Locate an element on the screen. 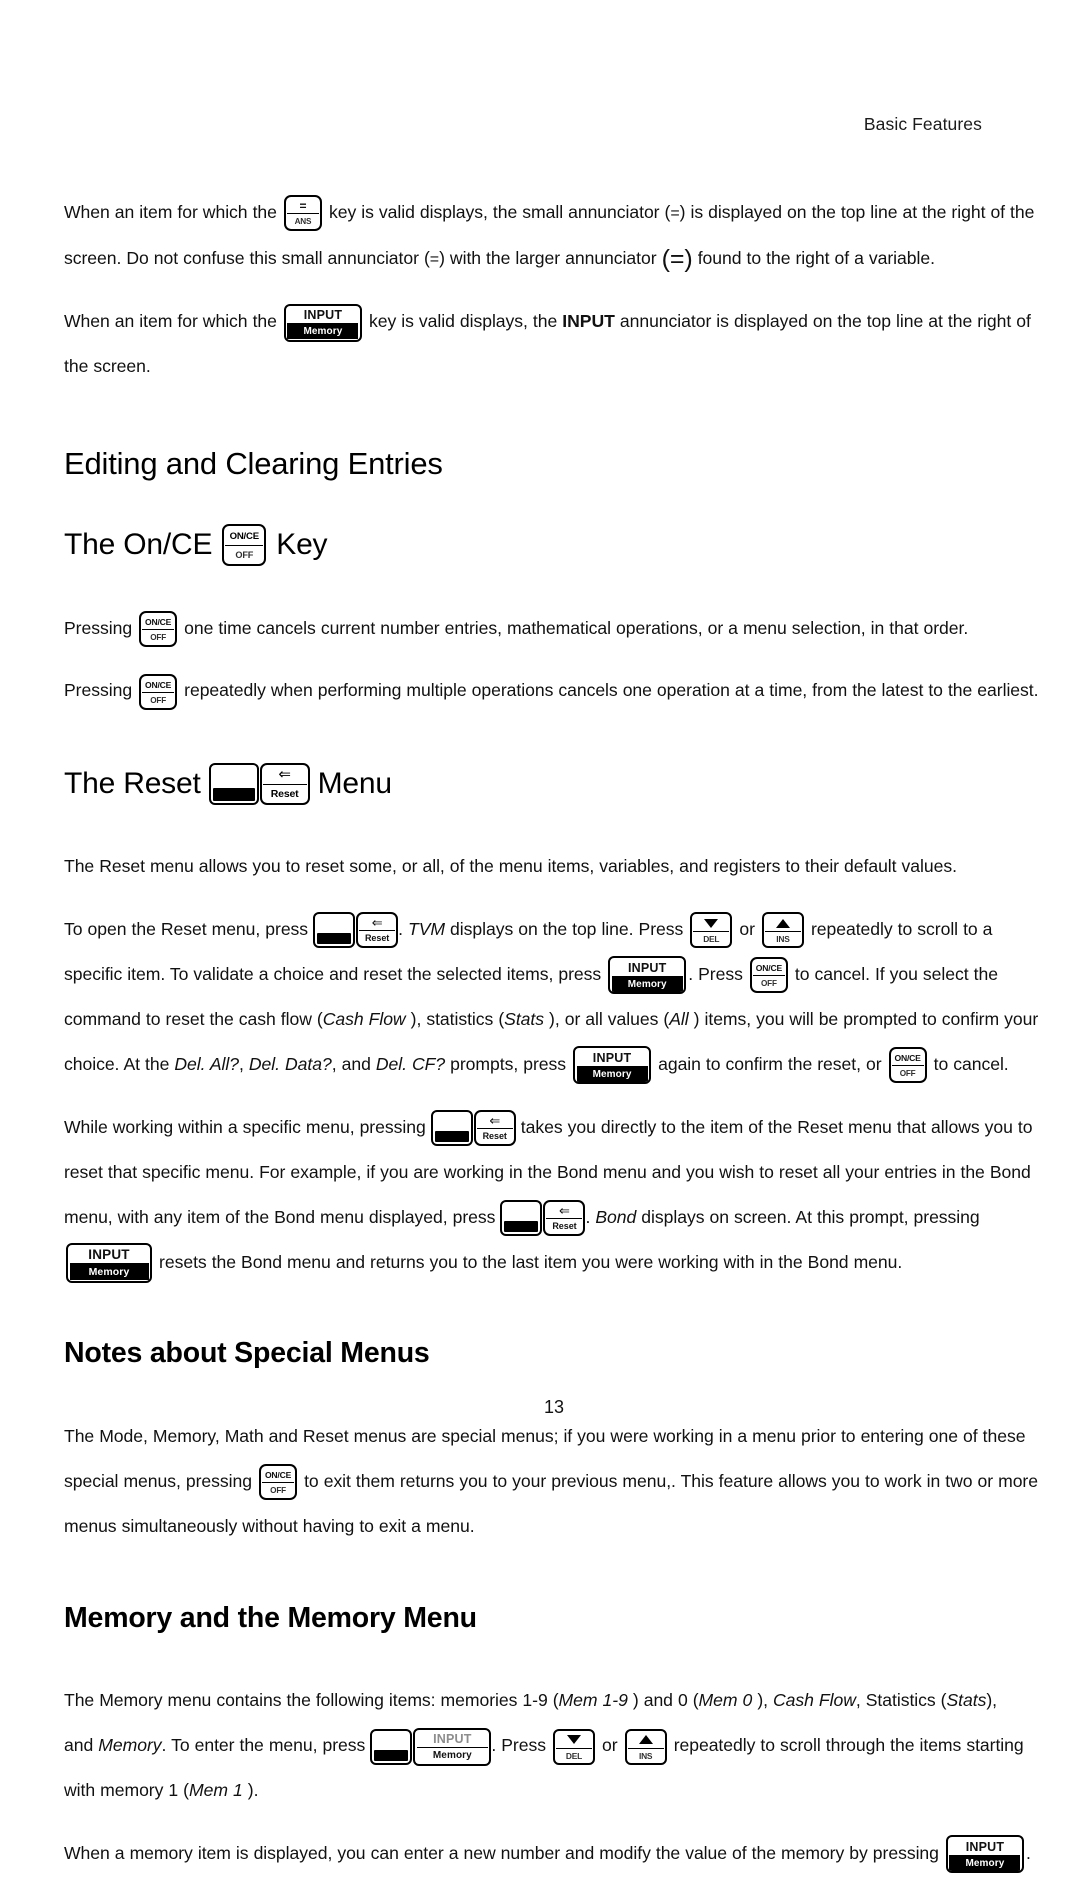 Image resolution: width=1080 pixels, height=1893 pixels. on-ce-key-icon-1: ON/CE OFF is located at coordinates (158, 628).